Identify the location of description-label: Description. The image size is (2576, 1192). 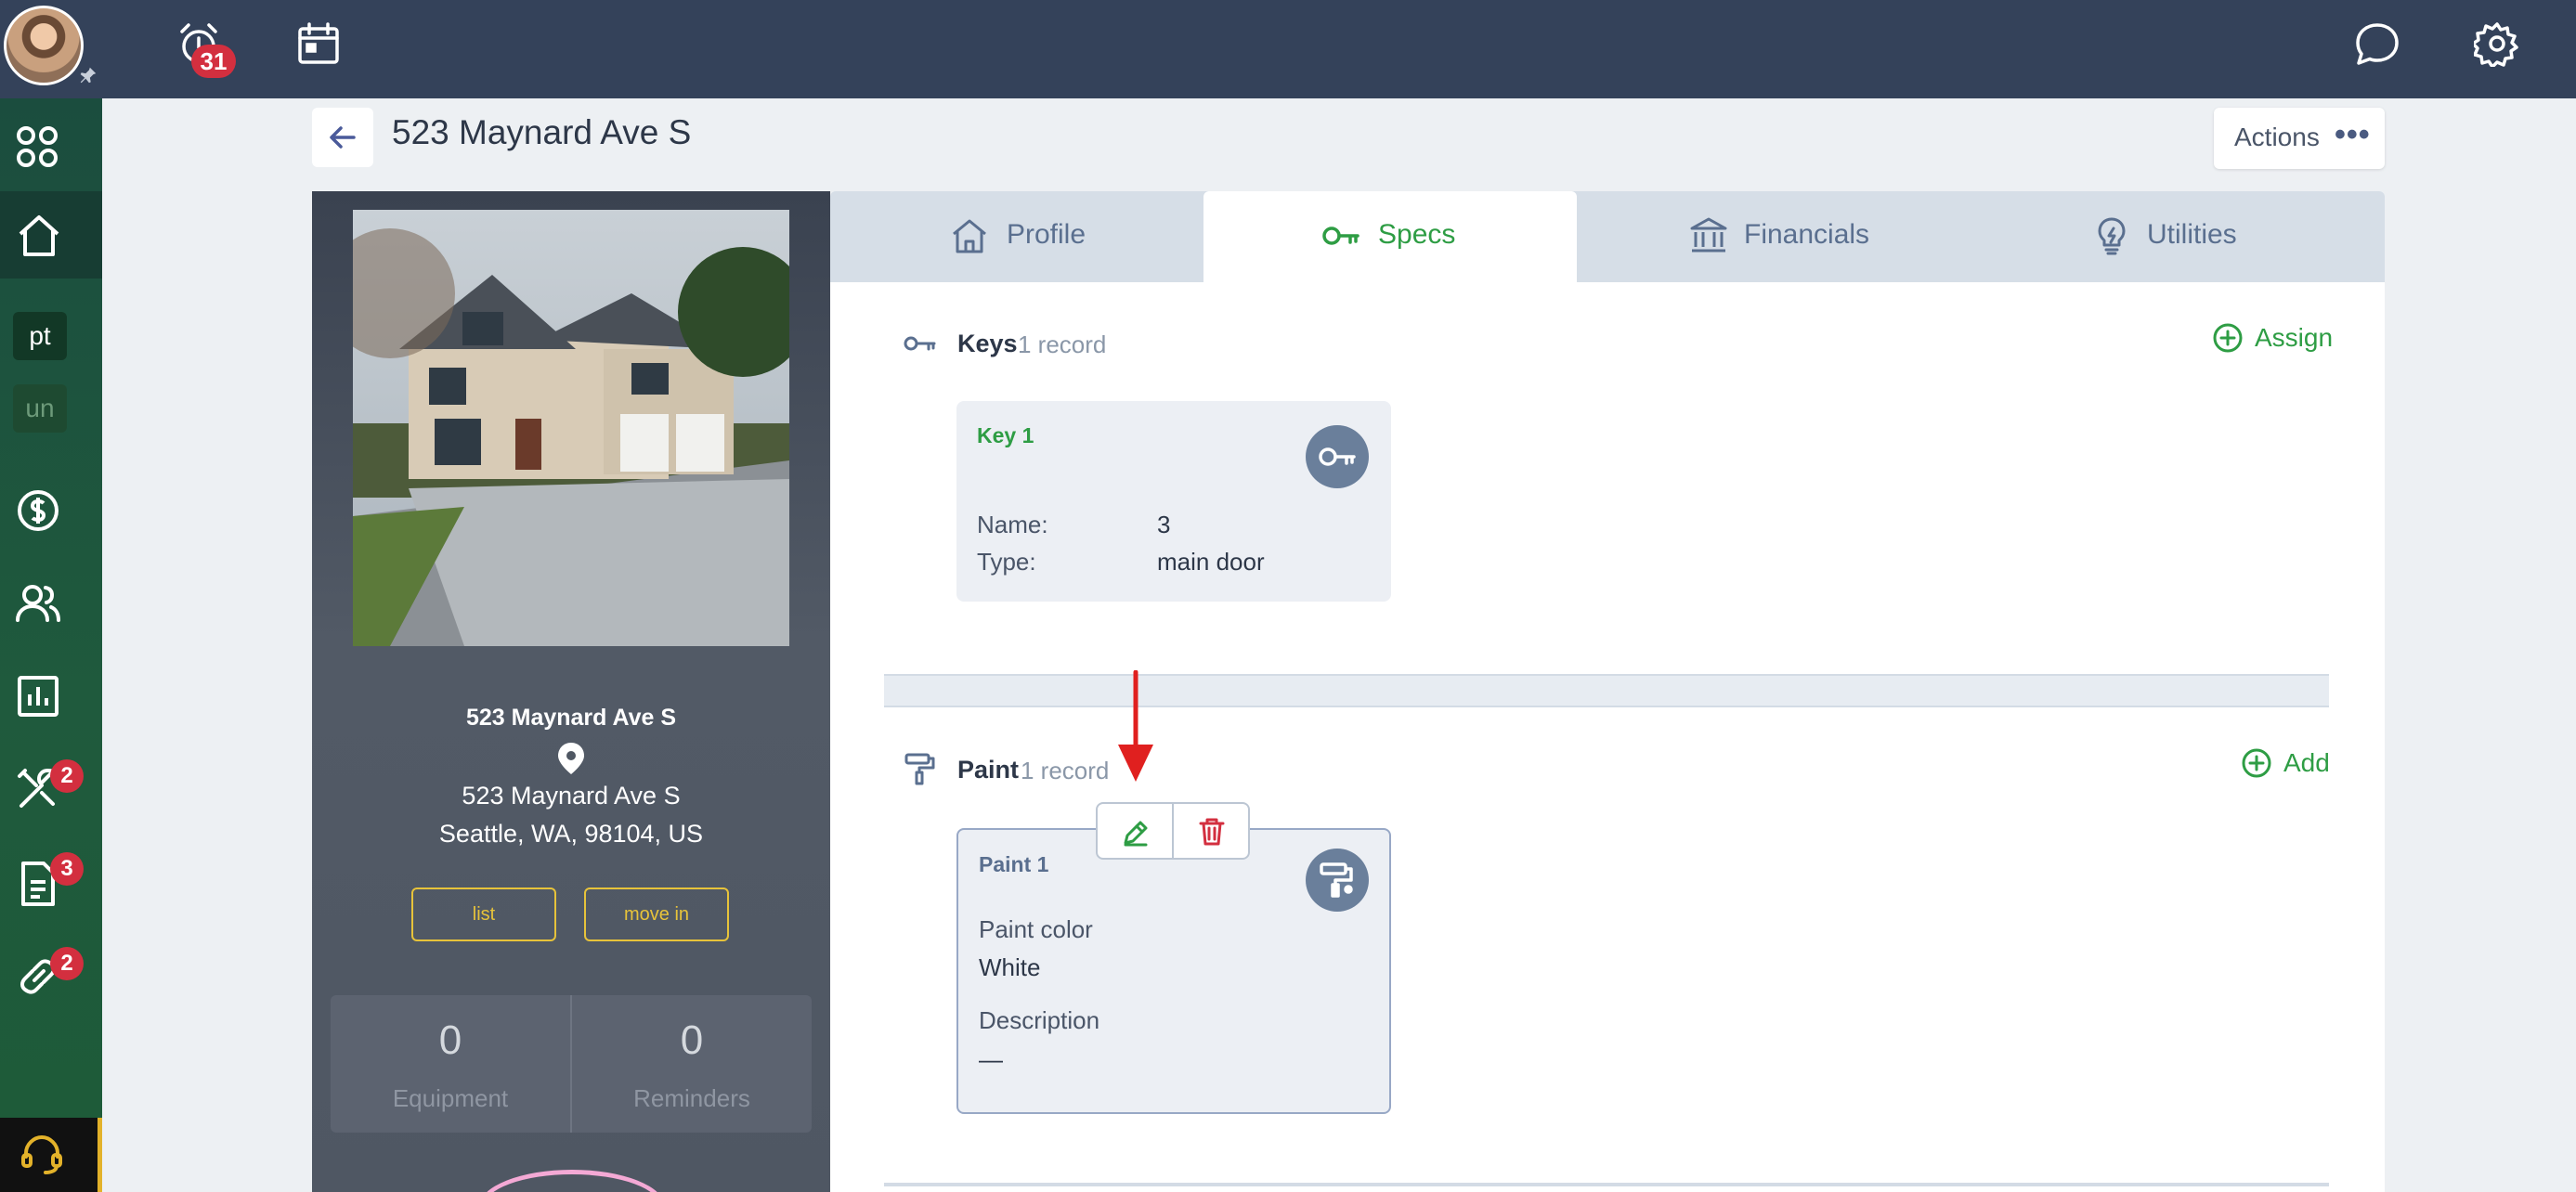
(1039, 1020).